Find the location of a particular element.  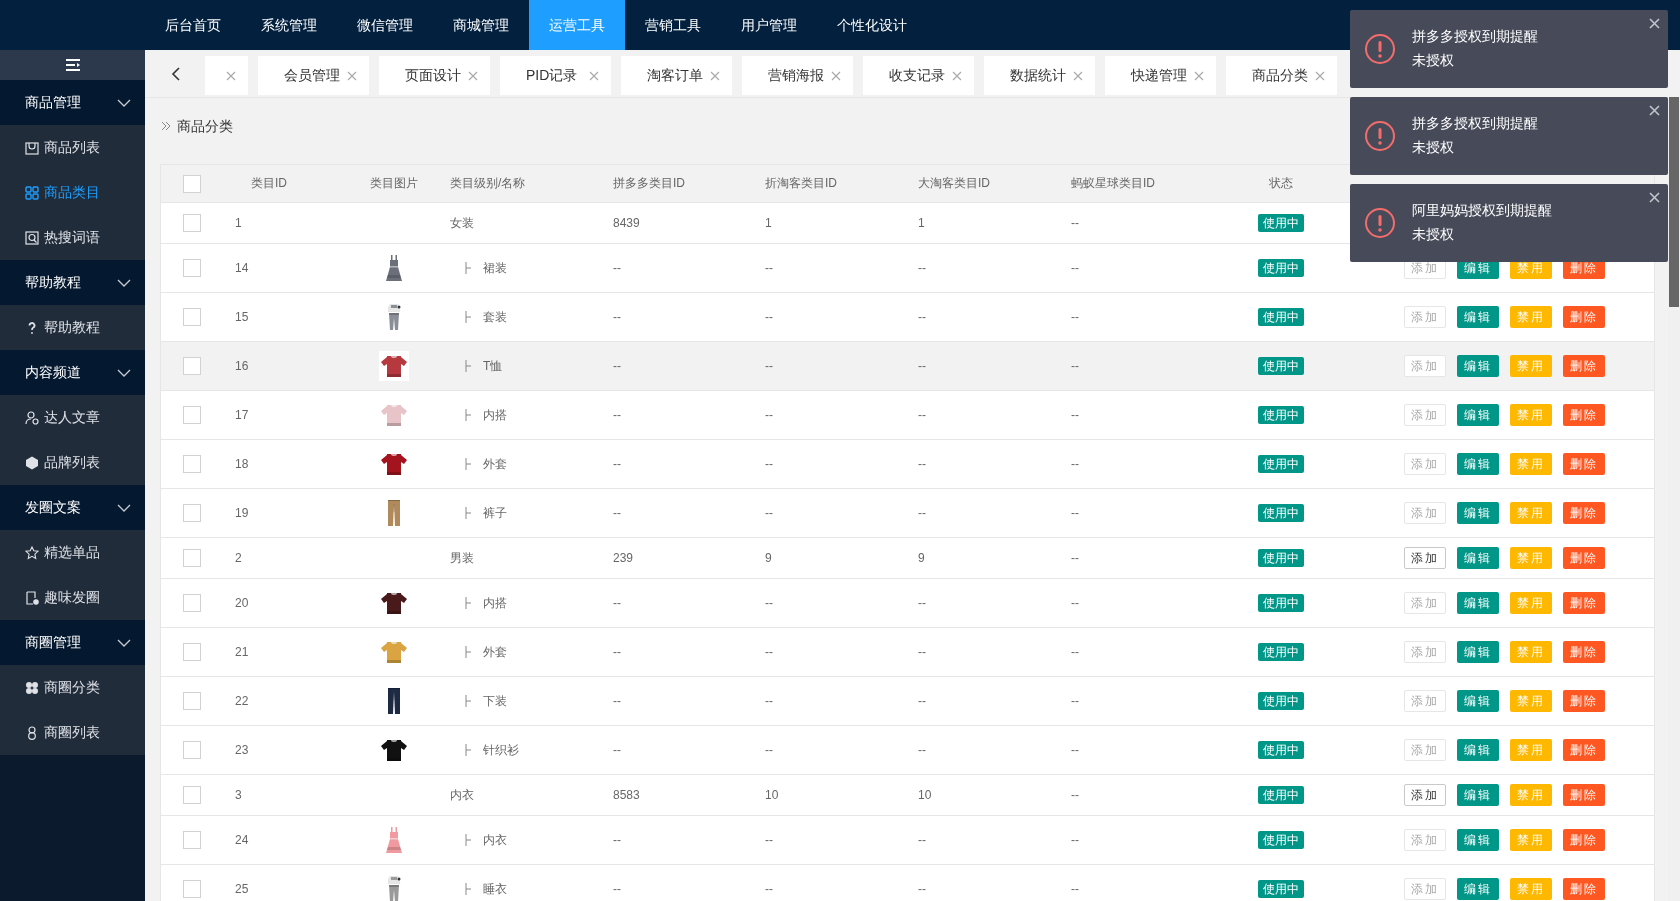

sidebar-item: 精选单品 is located at coordinates (72, 552).